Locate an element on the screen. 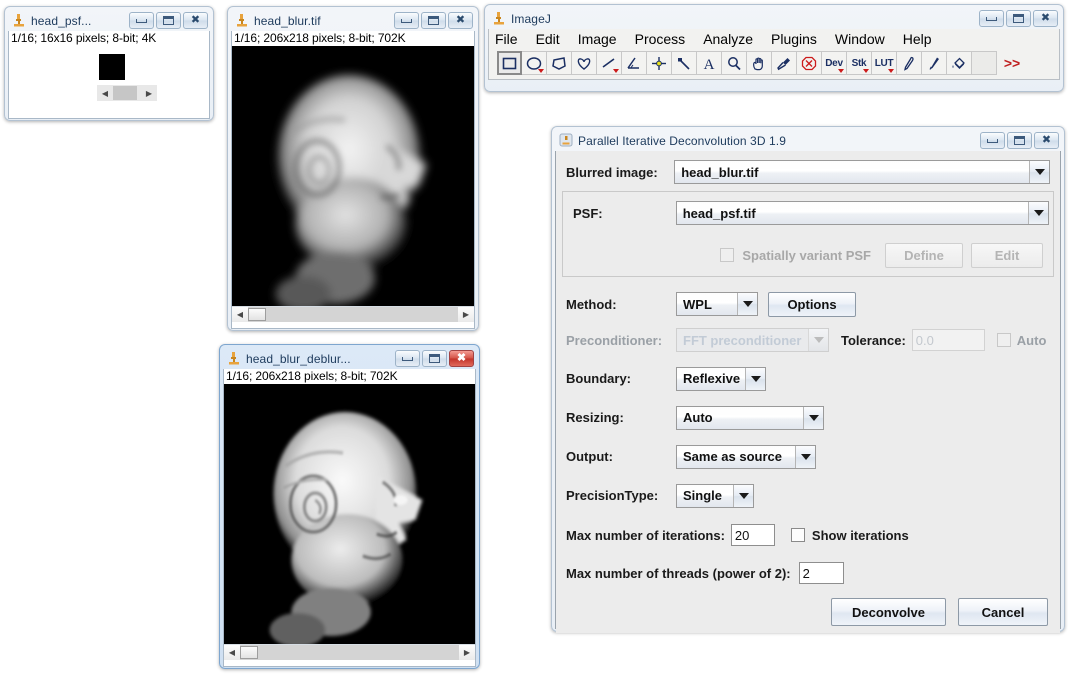  psf-combo: head_psf.tif is located at coordinates (862, 213).